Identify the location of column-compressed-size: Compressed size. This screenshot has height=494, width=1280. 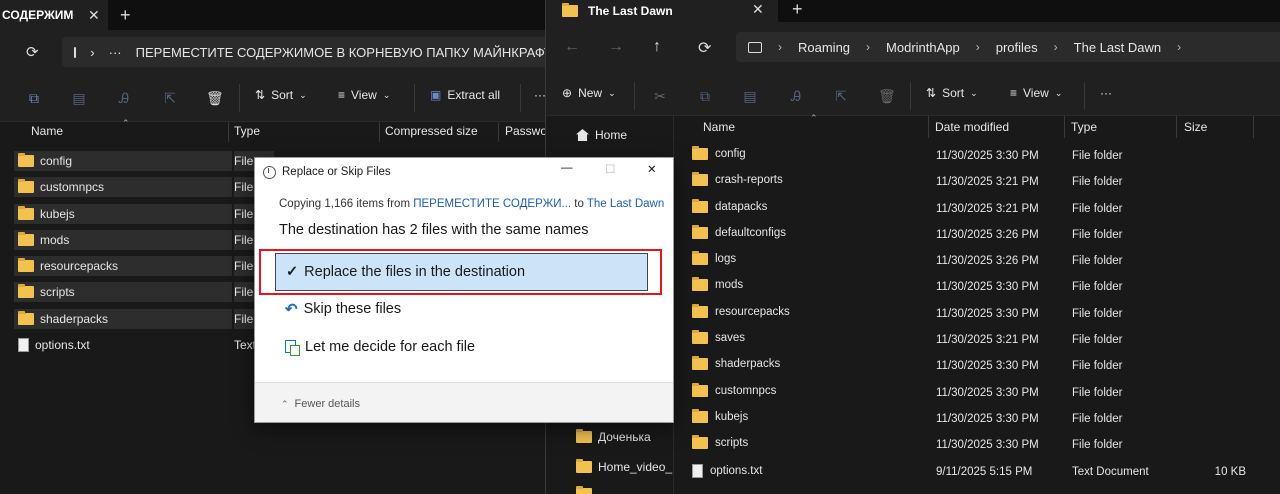
(431, 131).